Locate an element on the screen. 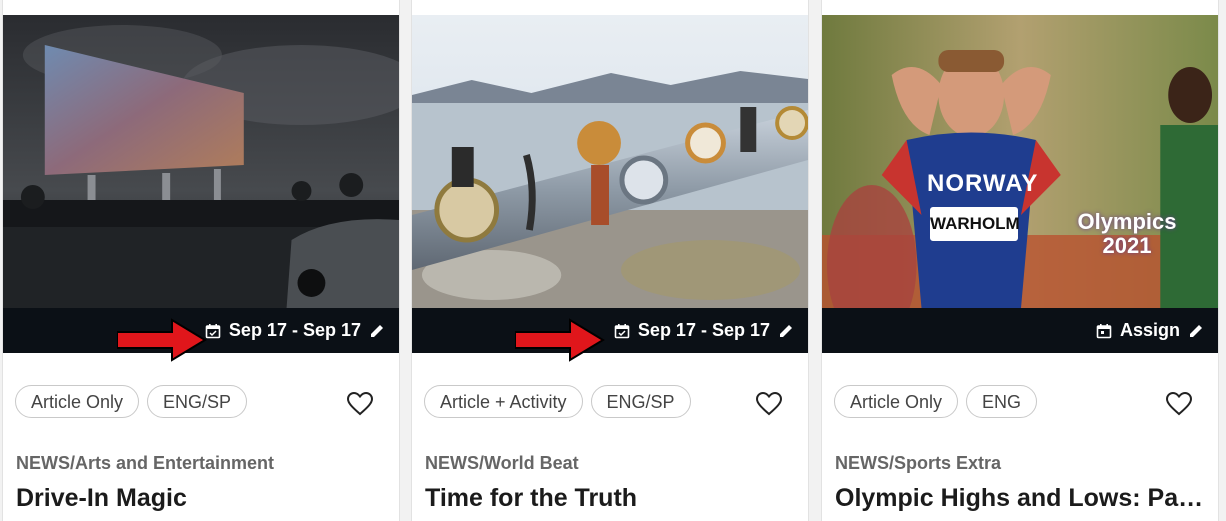 The height and width of the screenshot is (521, 1226). jersey-text: NORWAY is located at coordinates (983, 183).